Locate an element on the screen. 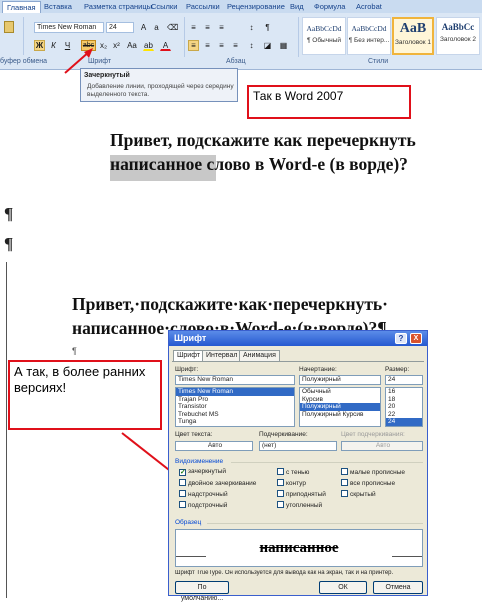 This screenshot has width=482, height=604. borders-icon: ▦ is located at coordinates (283, 45).